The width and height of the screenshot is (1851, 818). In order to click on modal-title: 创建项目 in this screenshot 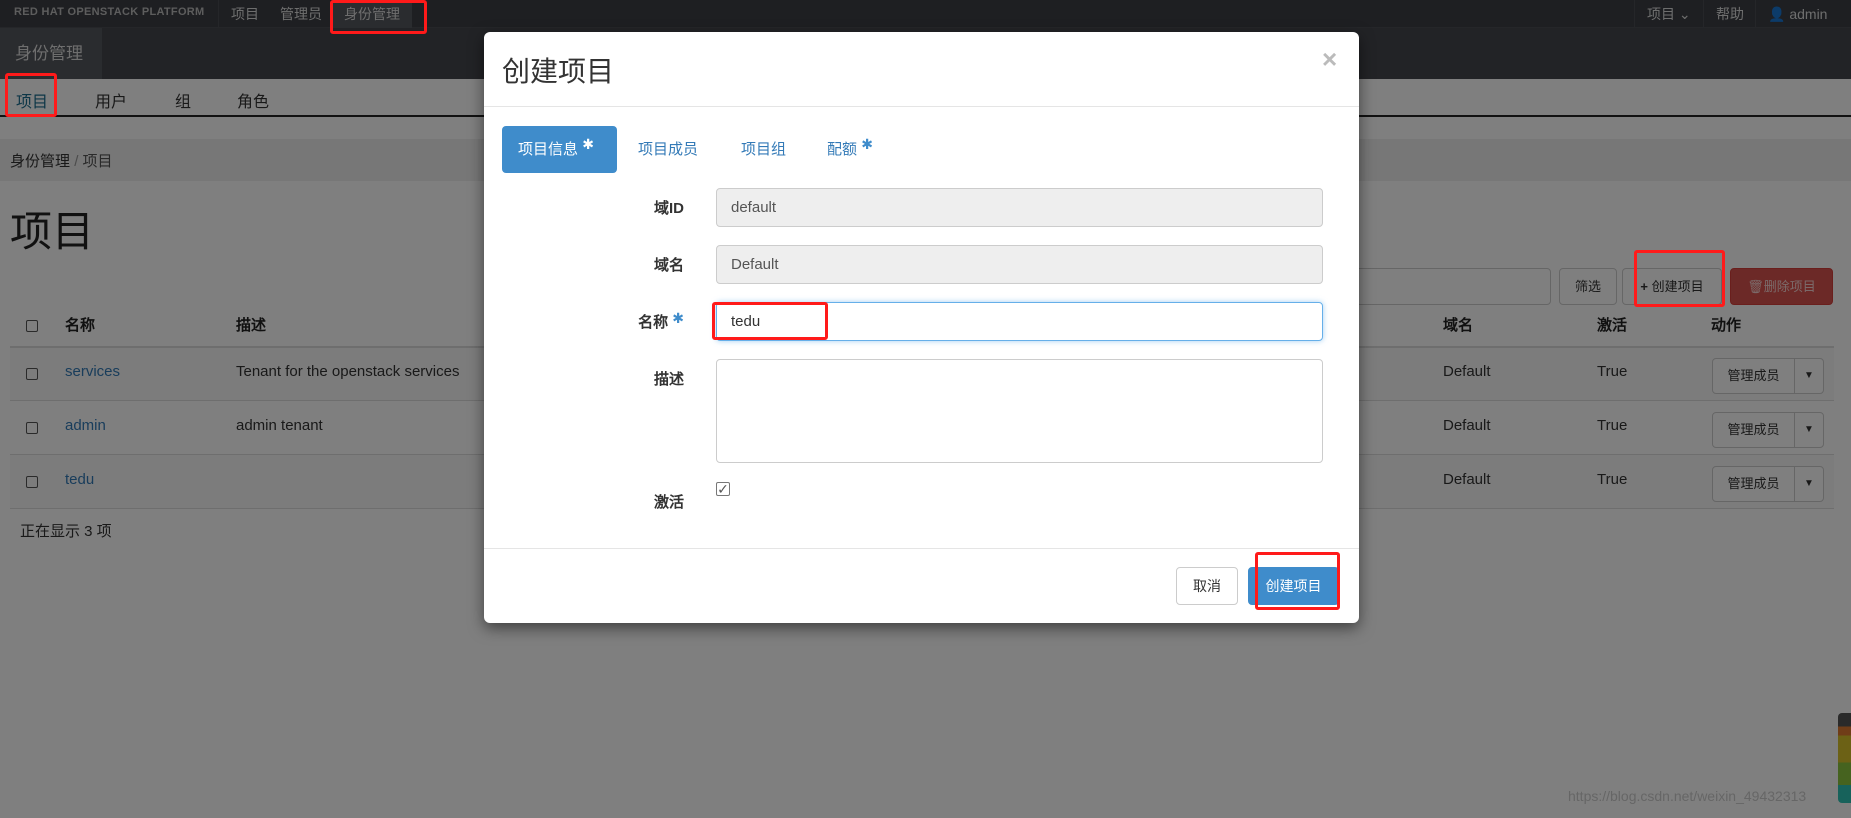, I will do `click(558, 71)`.